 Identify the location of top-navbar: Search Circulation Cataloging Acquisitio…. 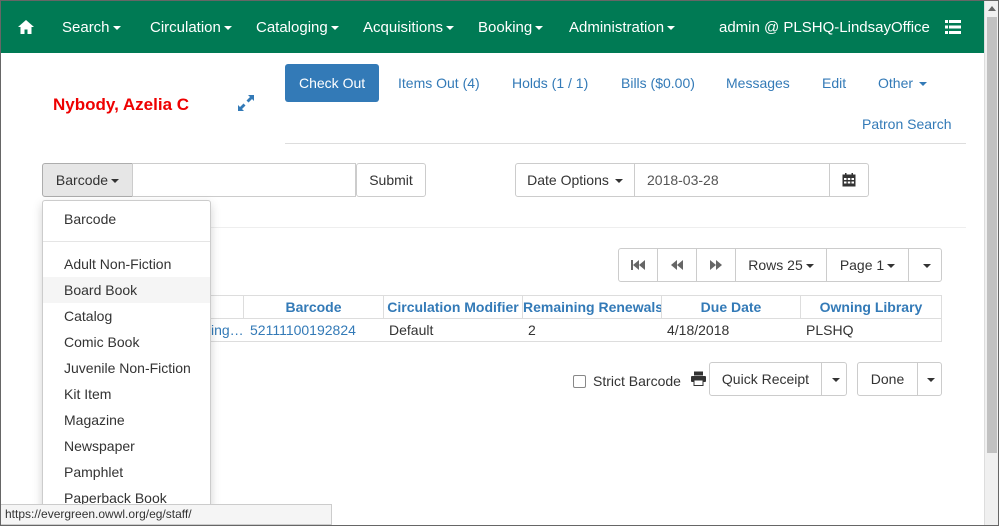
(492, 27).